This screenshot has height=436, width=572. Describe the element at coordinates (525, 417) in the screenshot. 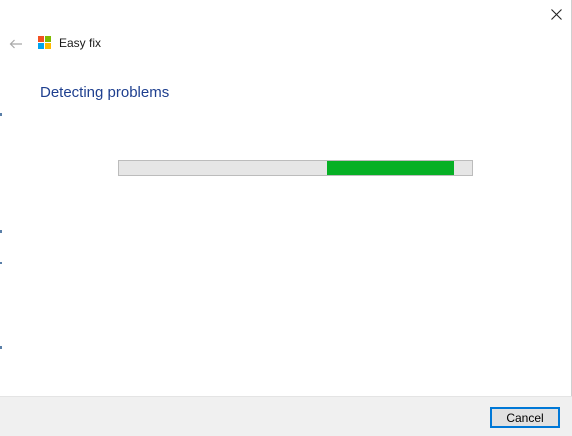

I see `cancel-button: Cancel` at that location.